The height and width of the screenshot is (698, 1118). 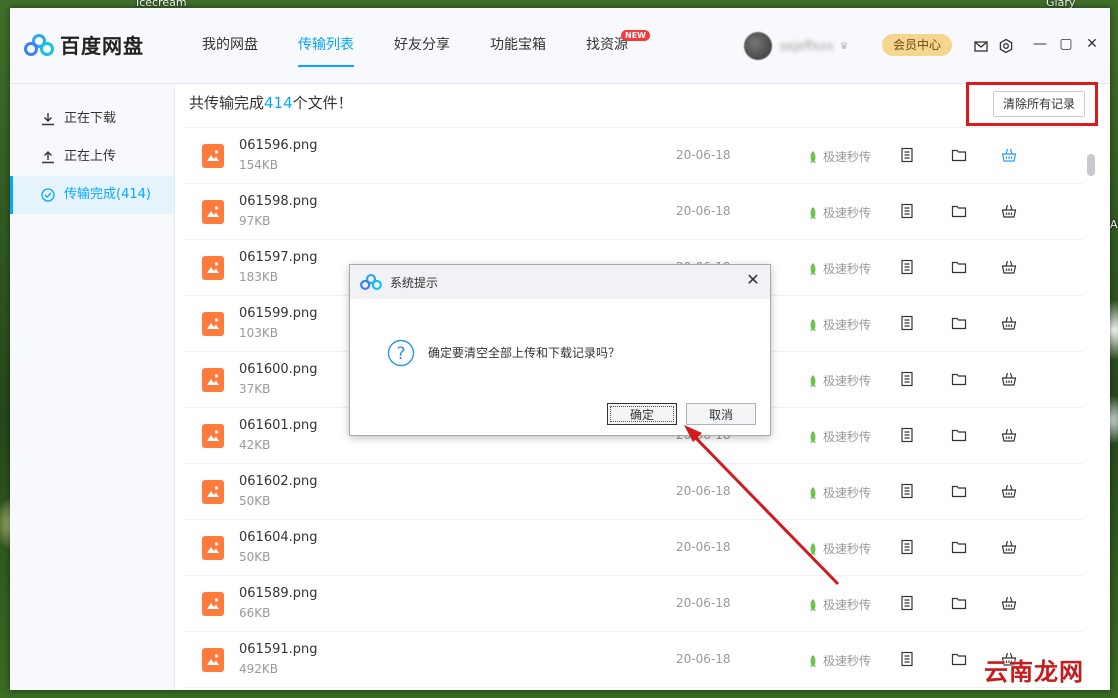 What do you see at coordinates (1114, 224) in the screenshot?
I see `desktop-label-edge: A` at bounding box center [1114, 224].